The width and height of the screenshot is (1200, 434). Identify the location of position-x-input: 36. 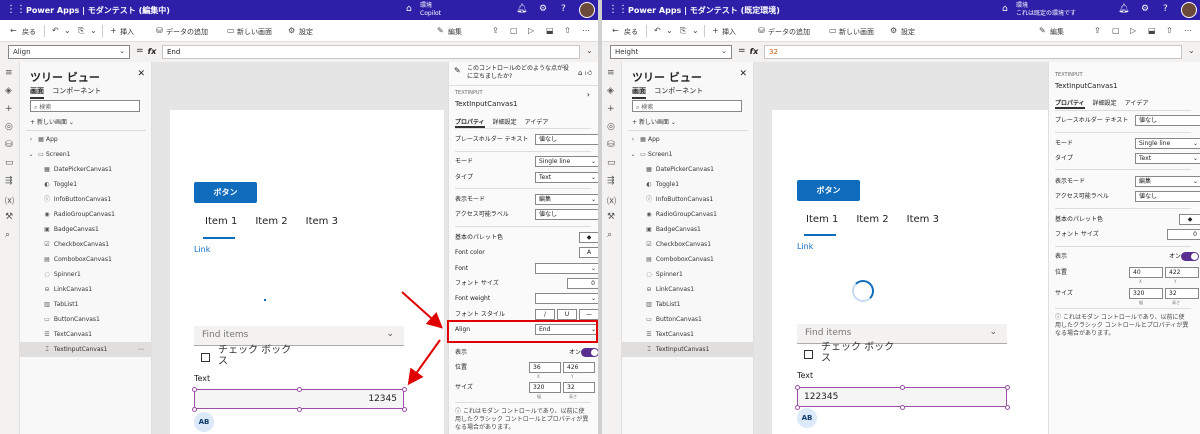
(545, 367).